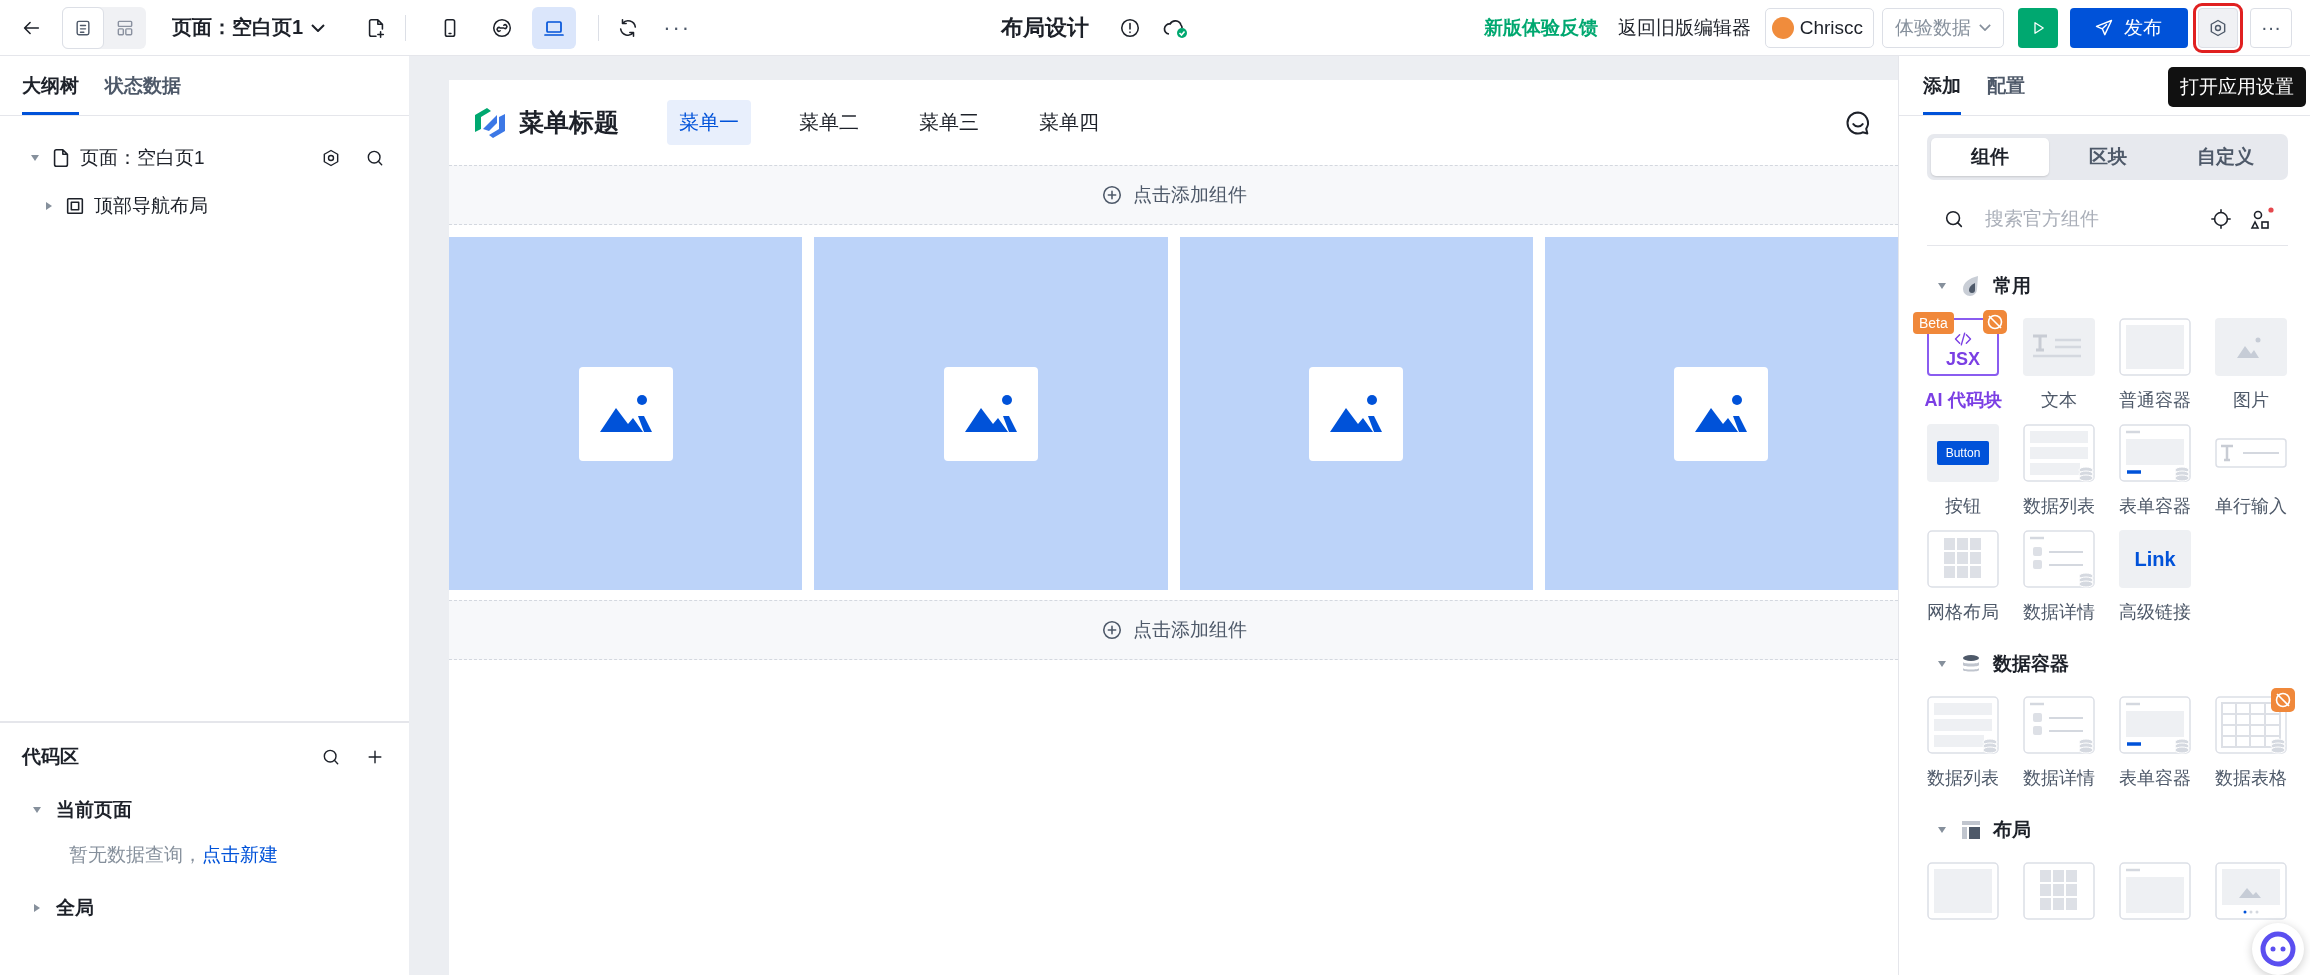 Image resolution: width=2310 pixels, height=975 pixels. I want to click on section-title: 代码区, so click(50, 757).